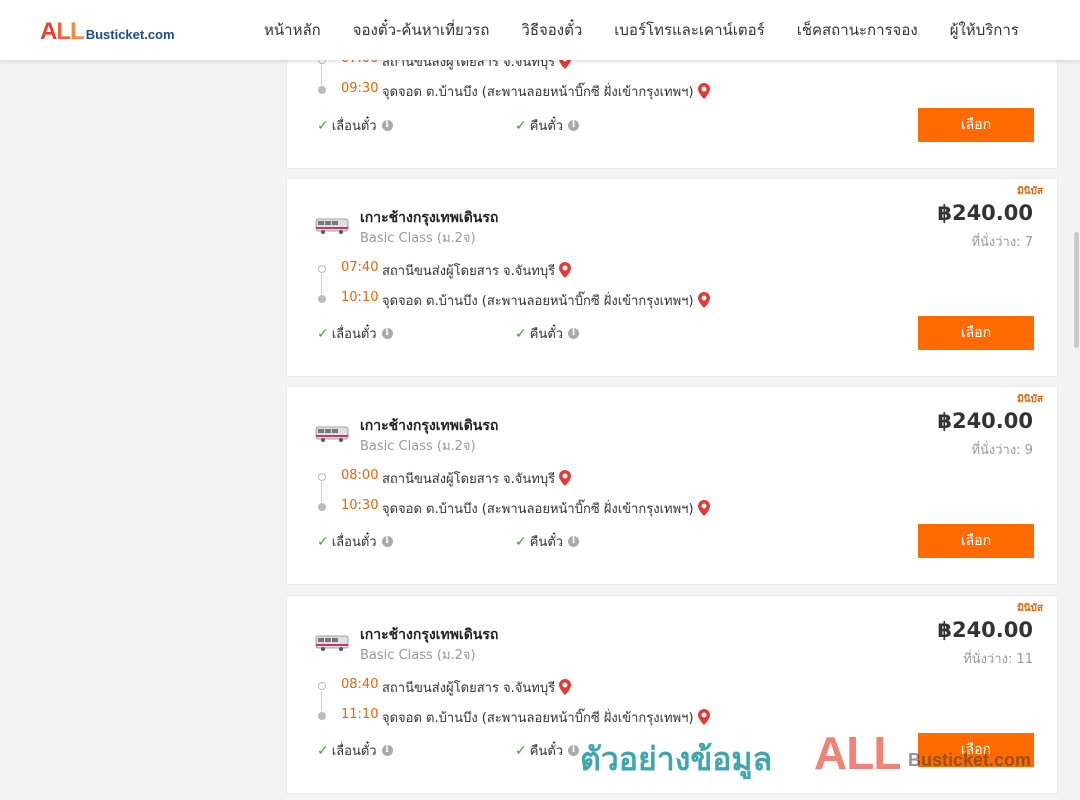 The image size is (1080, 800). What do you see at coordinates (1076, 290) in the screenshot?
I see `scrollbar-thumb` at bounding box center [1076, 290].